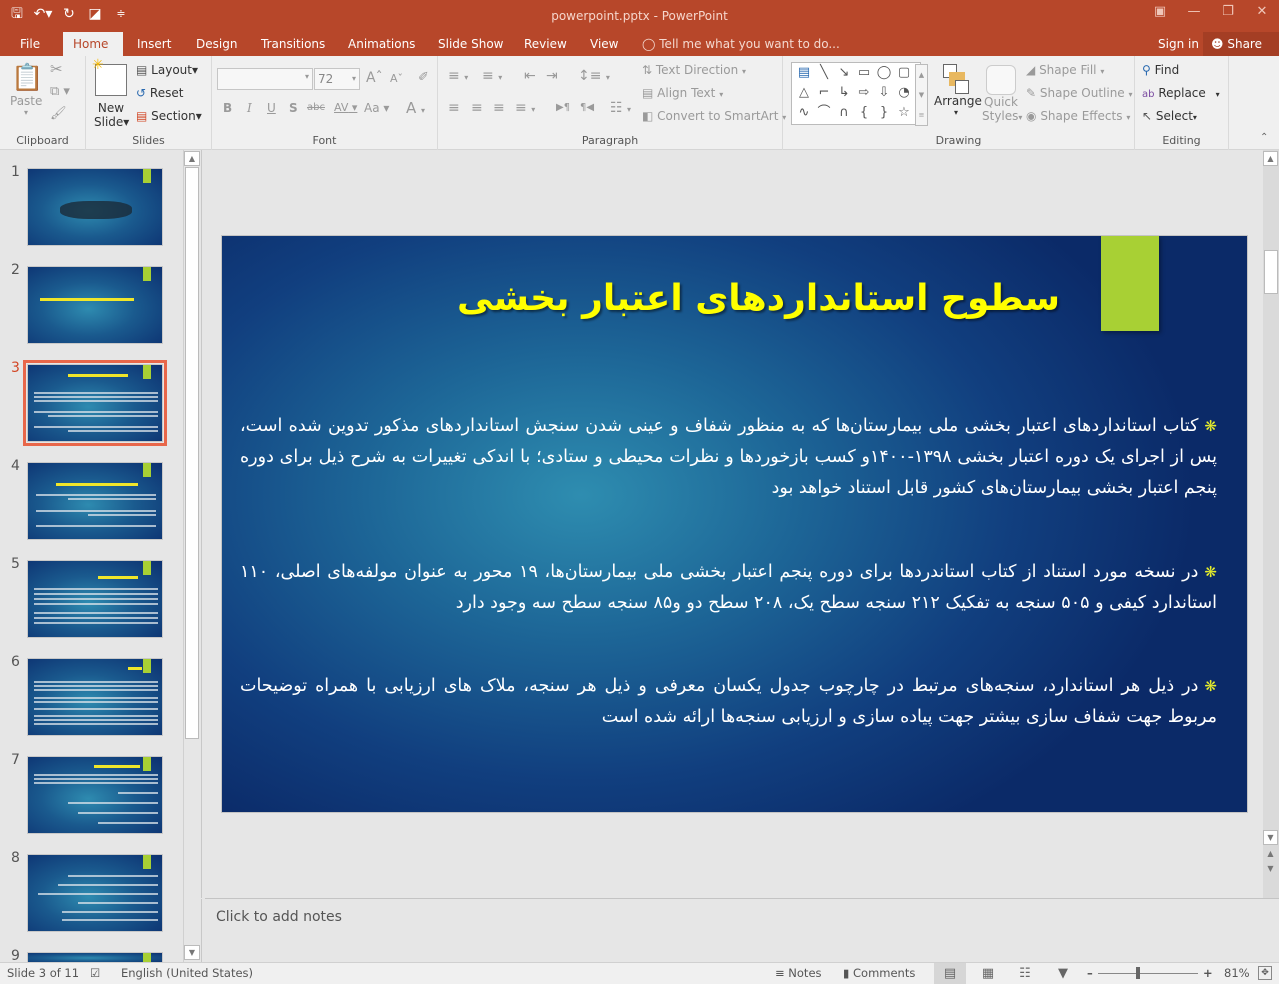  Describe the element at coordinates (921, 95) in the screenshot. I see `shapes-gallery-scroll: ▲ ▼ ≡` at that location.